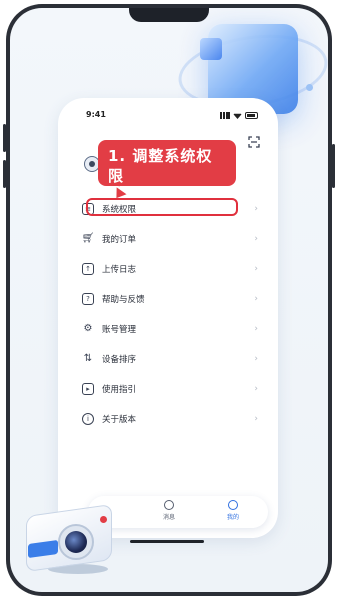 Image resolution: width=338 pixels, height=600 pixels. I want to click on volume-down-button, so click(4, 174).